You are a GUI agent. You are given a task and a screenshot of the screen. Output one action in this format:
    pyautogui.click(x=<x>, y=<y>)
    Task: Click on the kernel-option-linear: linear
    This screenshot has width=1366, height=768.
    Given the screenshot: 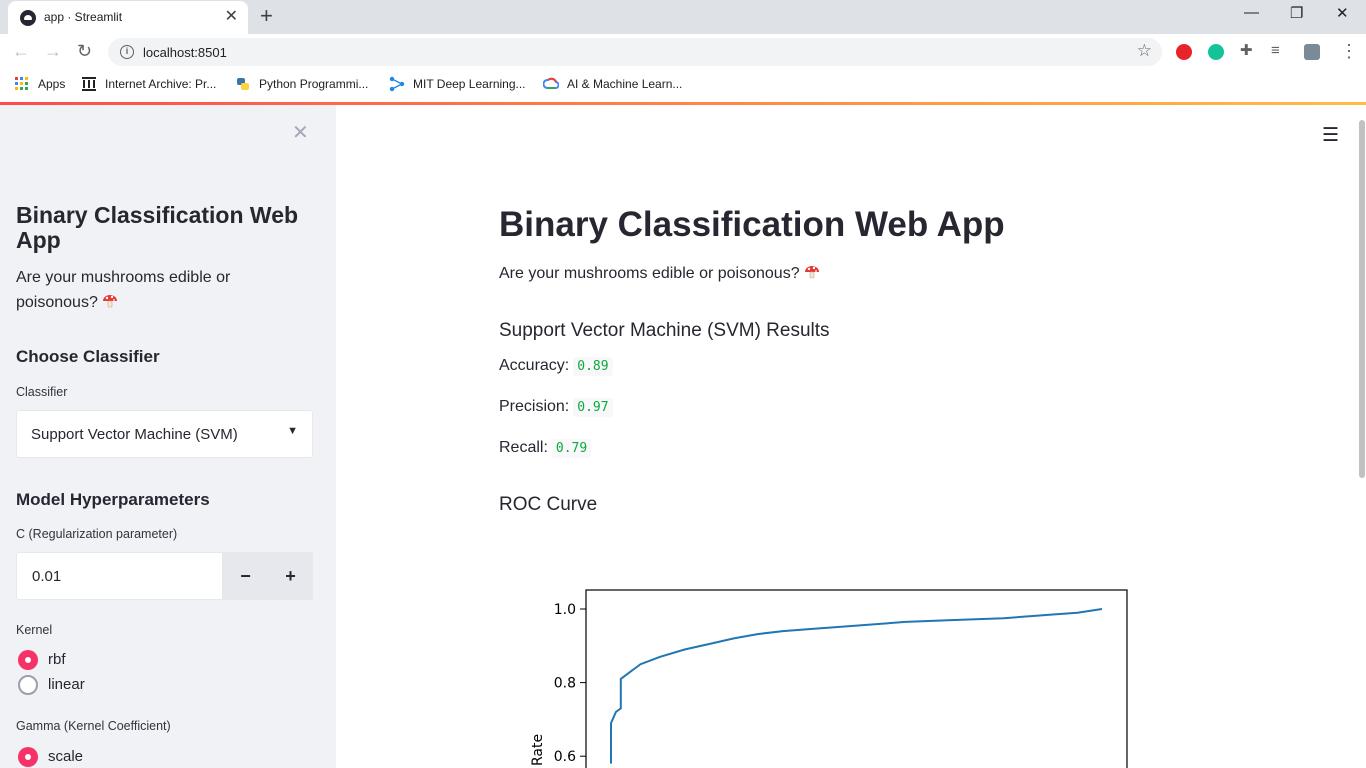 What is the action you would take?
    pyautogui.click(x=66, y=684)
    